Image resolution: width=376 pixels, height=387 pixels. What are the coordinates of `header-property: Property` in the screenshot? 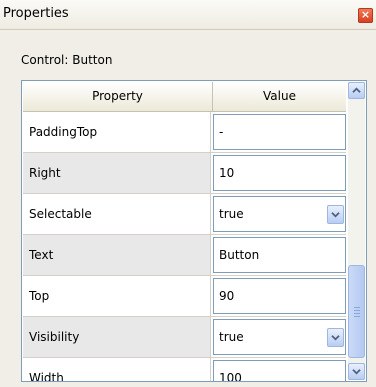 It's located at (118, 96).